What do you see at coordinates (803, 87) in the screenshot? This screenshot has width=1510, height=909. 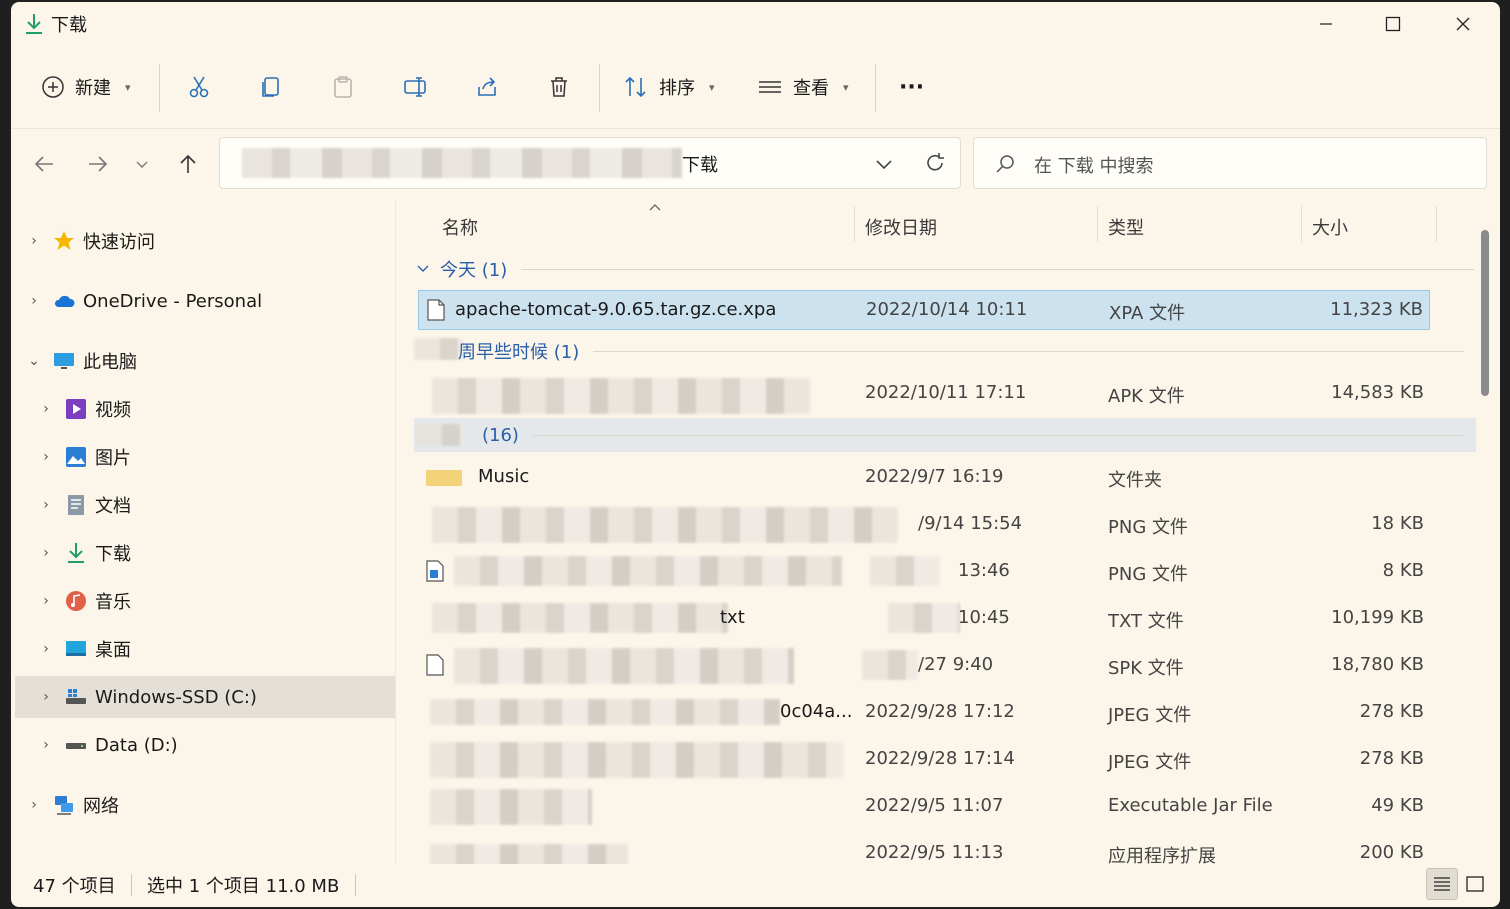 I see `view-button: 查看 ▾` at bounding box center [803, 87].